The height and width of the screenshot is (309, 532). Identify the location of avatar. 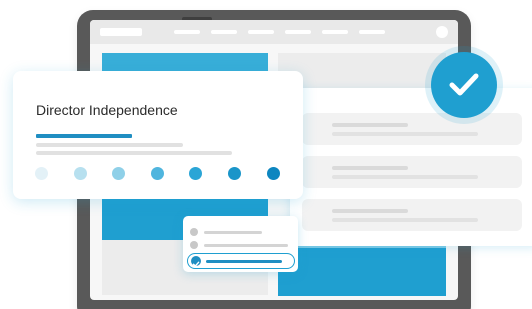
(442, 32).